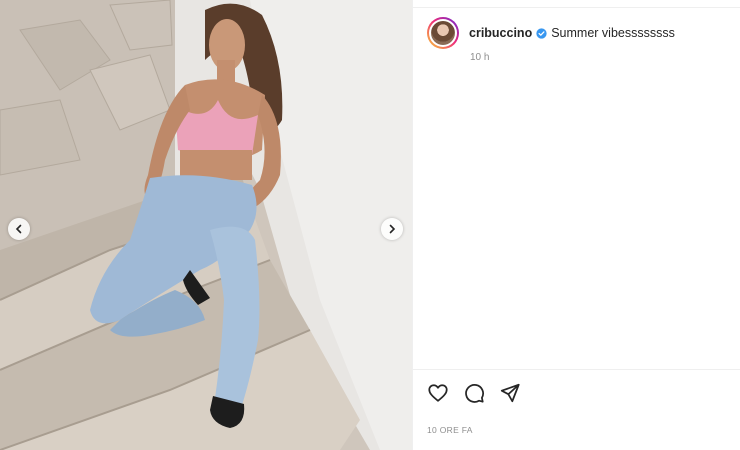 This screenshot has height=450, width=740. Describe the element at coordinates (576, 369) in the screenshot. I see `actions-divider` at that location.